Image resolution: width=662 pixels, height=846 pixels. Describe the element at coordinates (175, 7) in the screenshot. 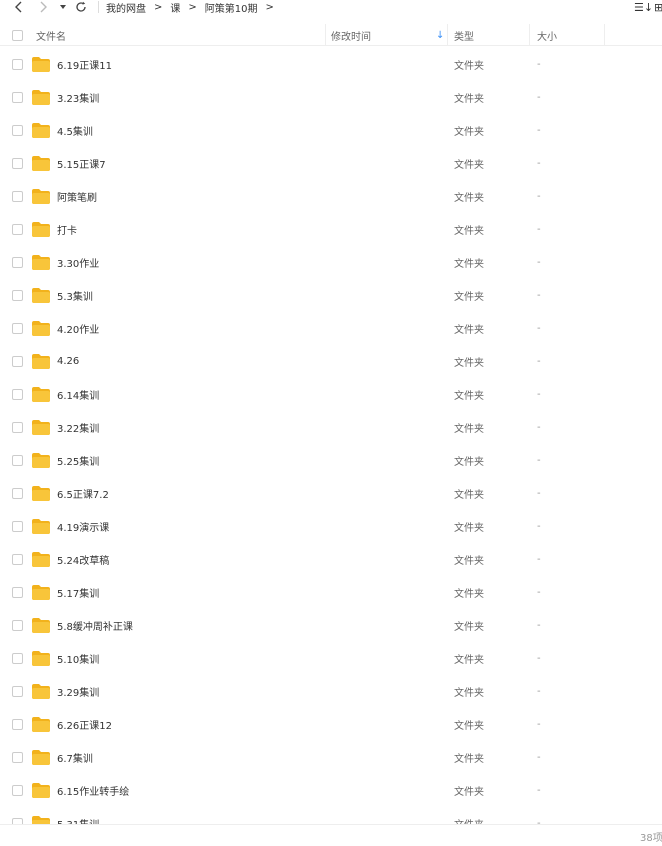

I see `breadcrumb-item: 课` at that location.